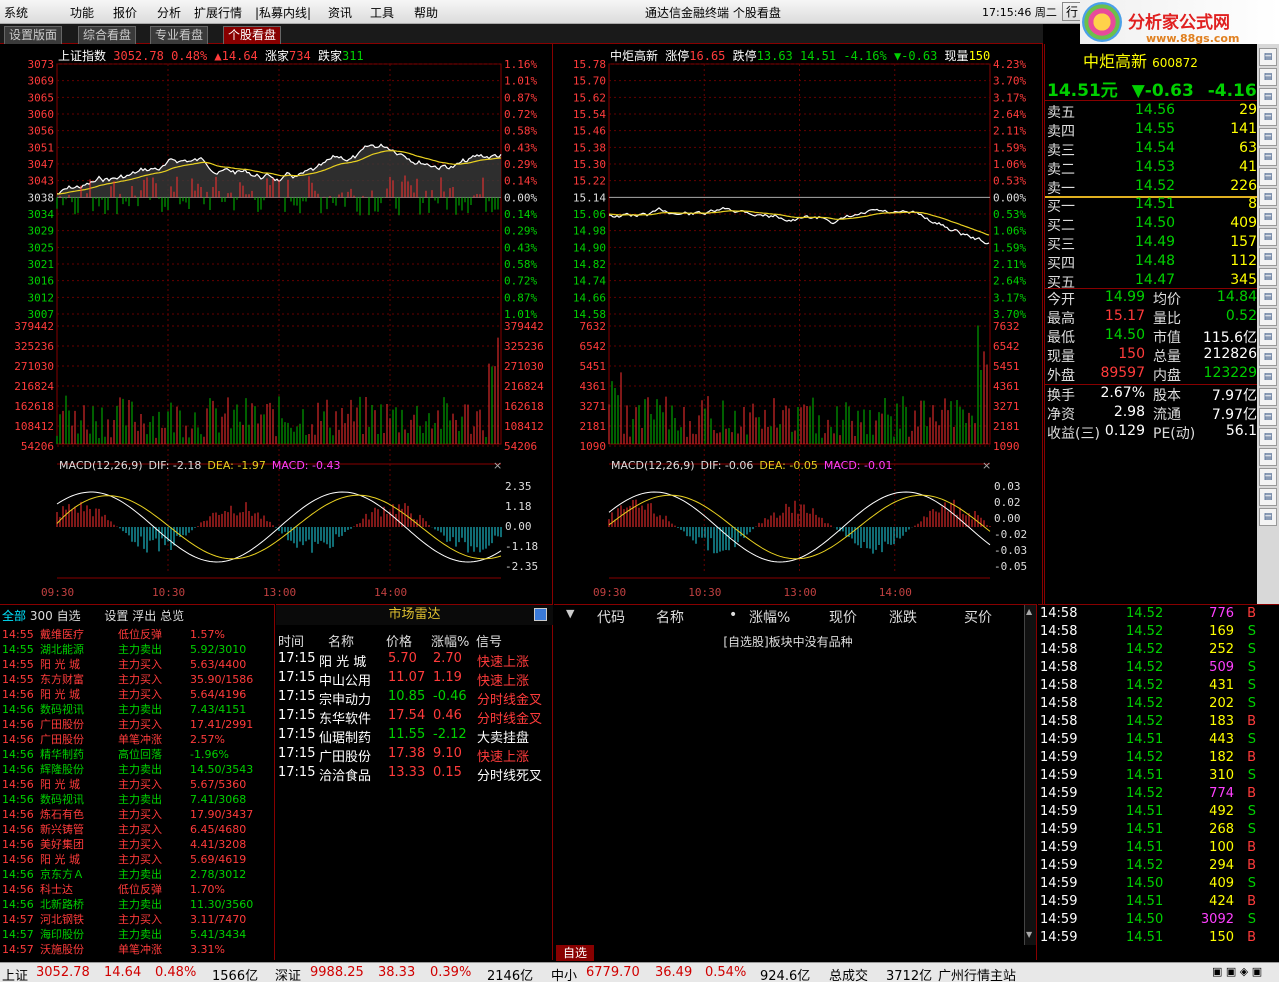 The height and width of the screenshot is (982, 1279). I want to click on watchlist-col-header: •, so click(733, 615).